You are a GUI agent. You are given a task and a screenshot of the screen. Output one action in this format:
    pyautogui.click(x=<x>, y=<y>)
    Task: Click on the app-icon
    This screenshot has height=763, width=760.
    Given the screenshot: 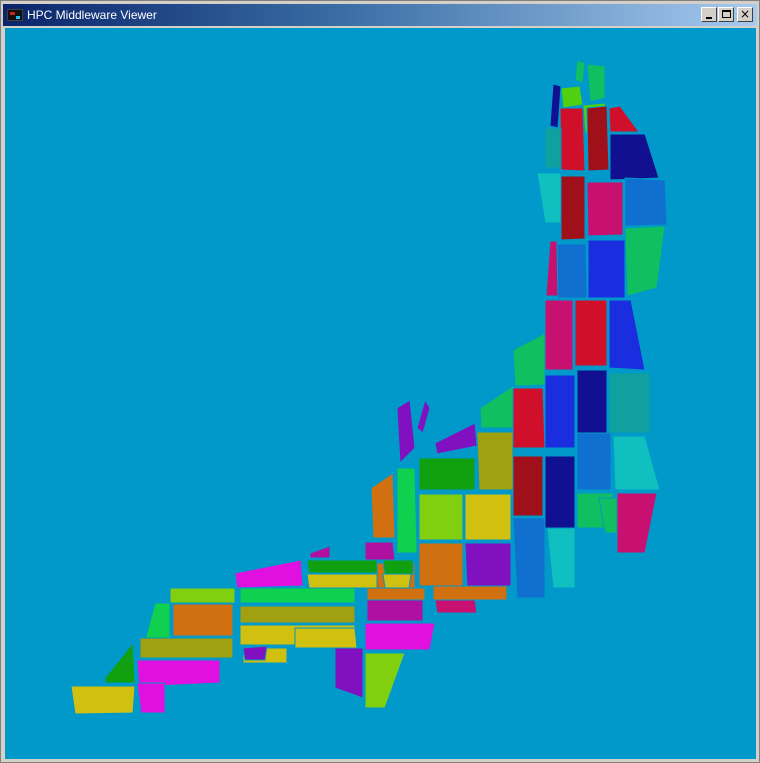 What is the action you would take?
    pyautogui.click(x=15, y=15)
    